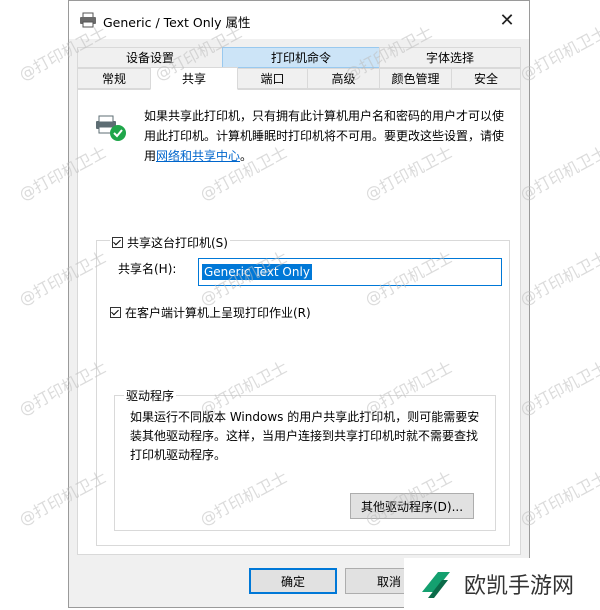 The image size is (600, 610). What do you see at coordinates (198, 156) in the screenshot?
I see `network-sharing-center-link: 网络和共享中心` at bounding box center [198, 156].